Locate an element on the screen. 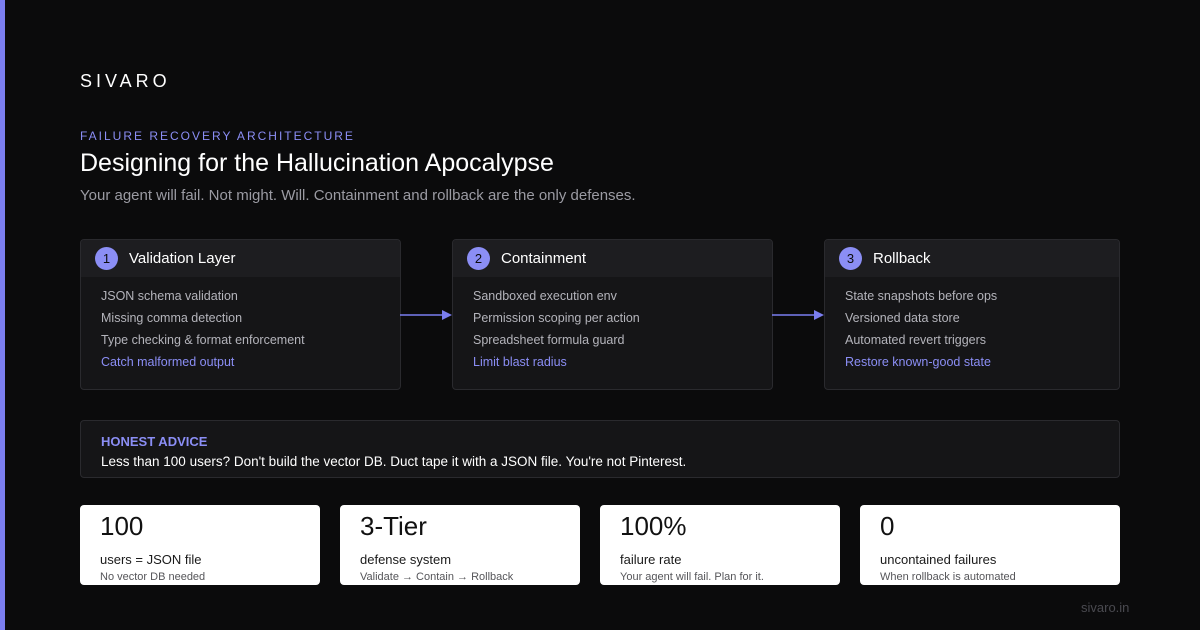  step-highlight: Restore known-good state is located at coordinates (918, 362).